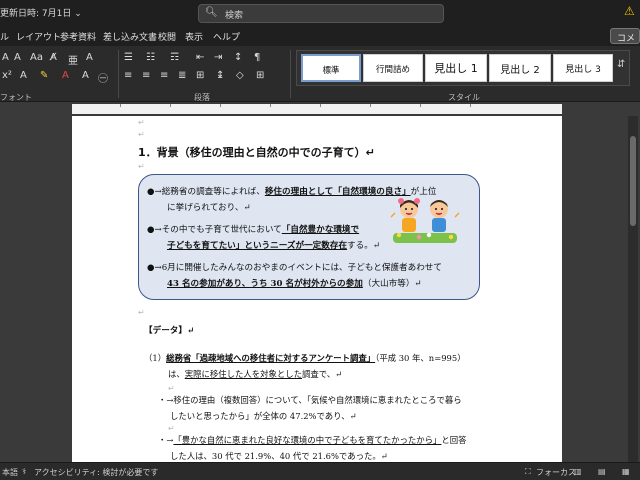 The width and height of the screenshot is (640, 480). What do you see at coordinates (85, 75) in the screenshot?
I see `char-shading-icon: A` at bounding box center [85, 75].